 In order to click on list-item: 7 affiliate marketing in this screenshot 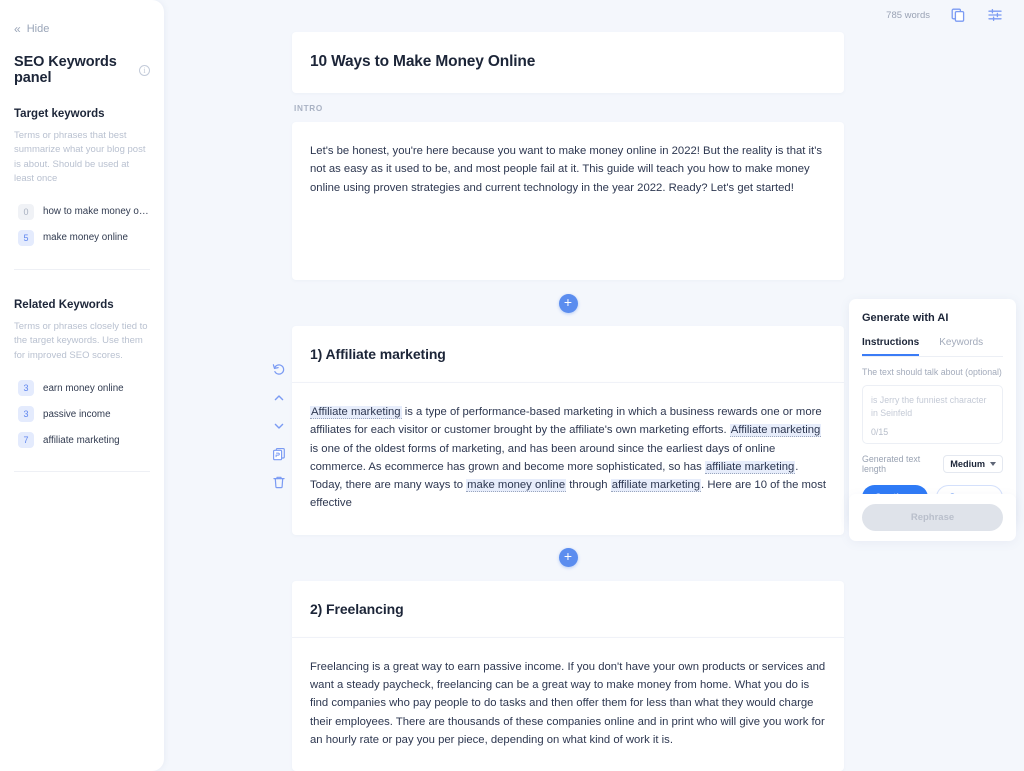, I will do `click(82, 440)`.